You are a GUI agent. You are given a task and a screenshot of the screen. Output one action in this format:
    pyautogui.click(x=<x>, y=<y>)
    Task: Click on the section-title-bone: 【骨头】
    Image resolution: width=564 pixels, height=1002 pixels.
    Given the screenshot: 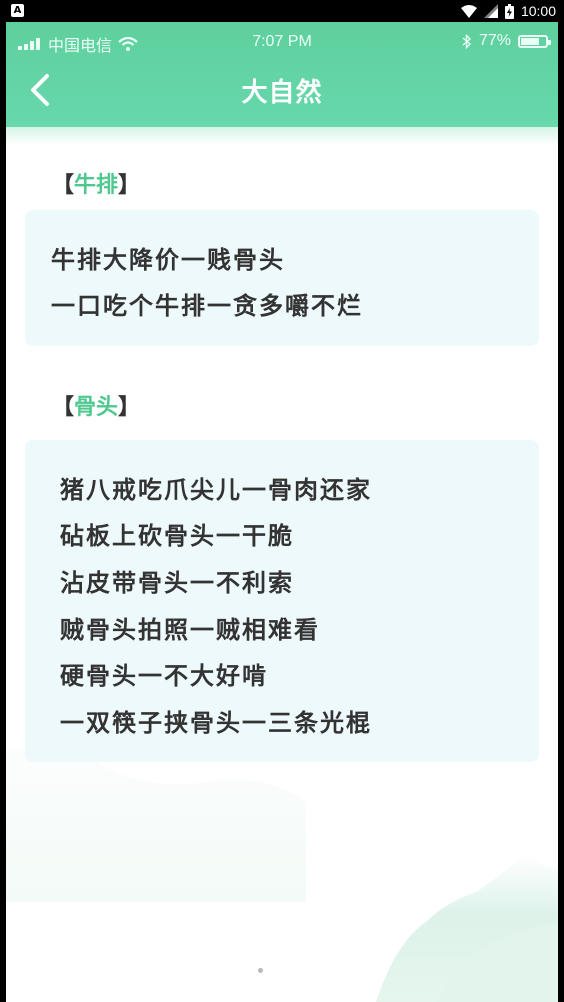 What is the action you would take?
    pyautogui.click(x=96, y=405)
    